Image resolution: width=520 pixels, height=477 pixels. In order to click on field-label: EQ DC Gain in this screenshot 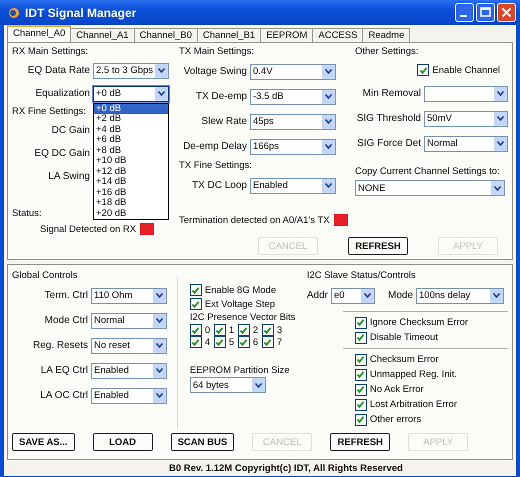, I will do `click(61, 153)`.